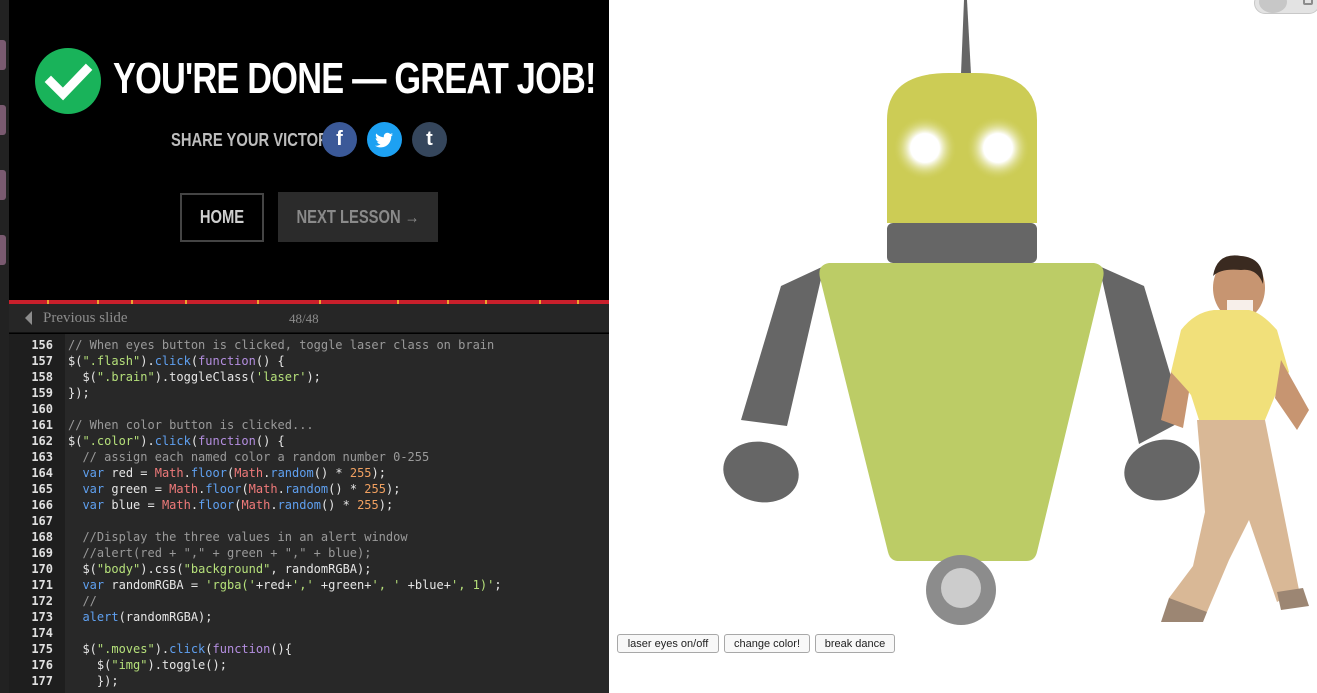  What do you see at coordinates (309, 649) in the screenshot?
I see `code-line: 175 $(".moves").click(function(){` at bounding box center [309, 649].